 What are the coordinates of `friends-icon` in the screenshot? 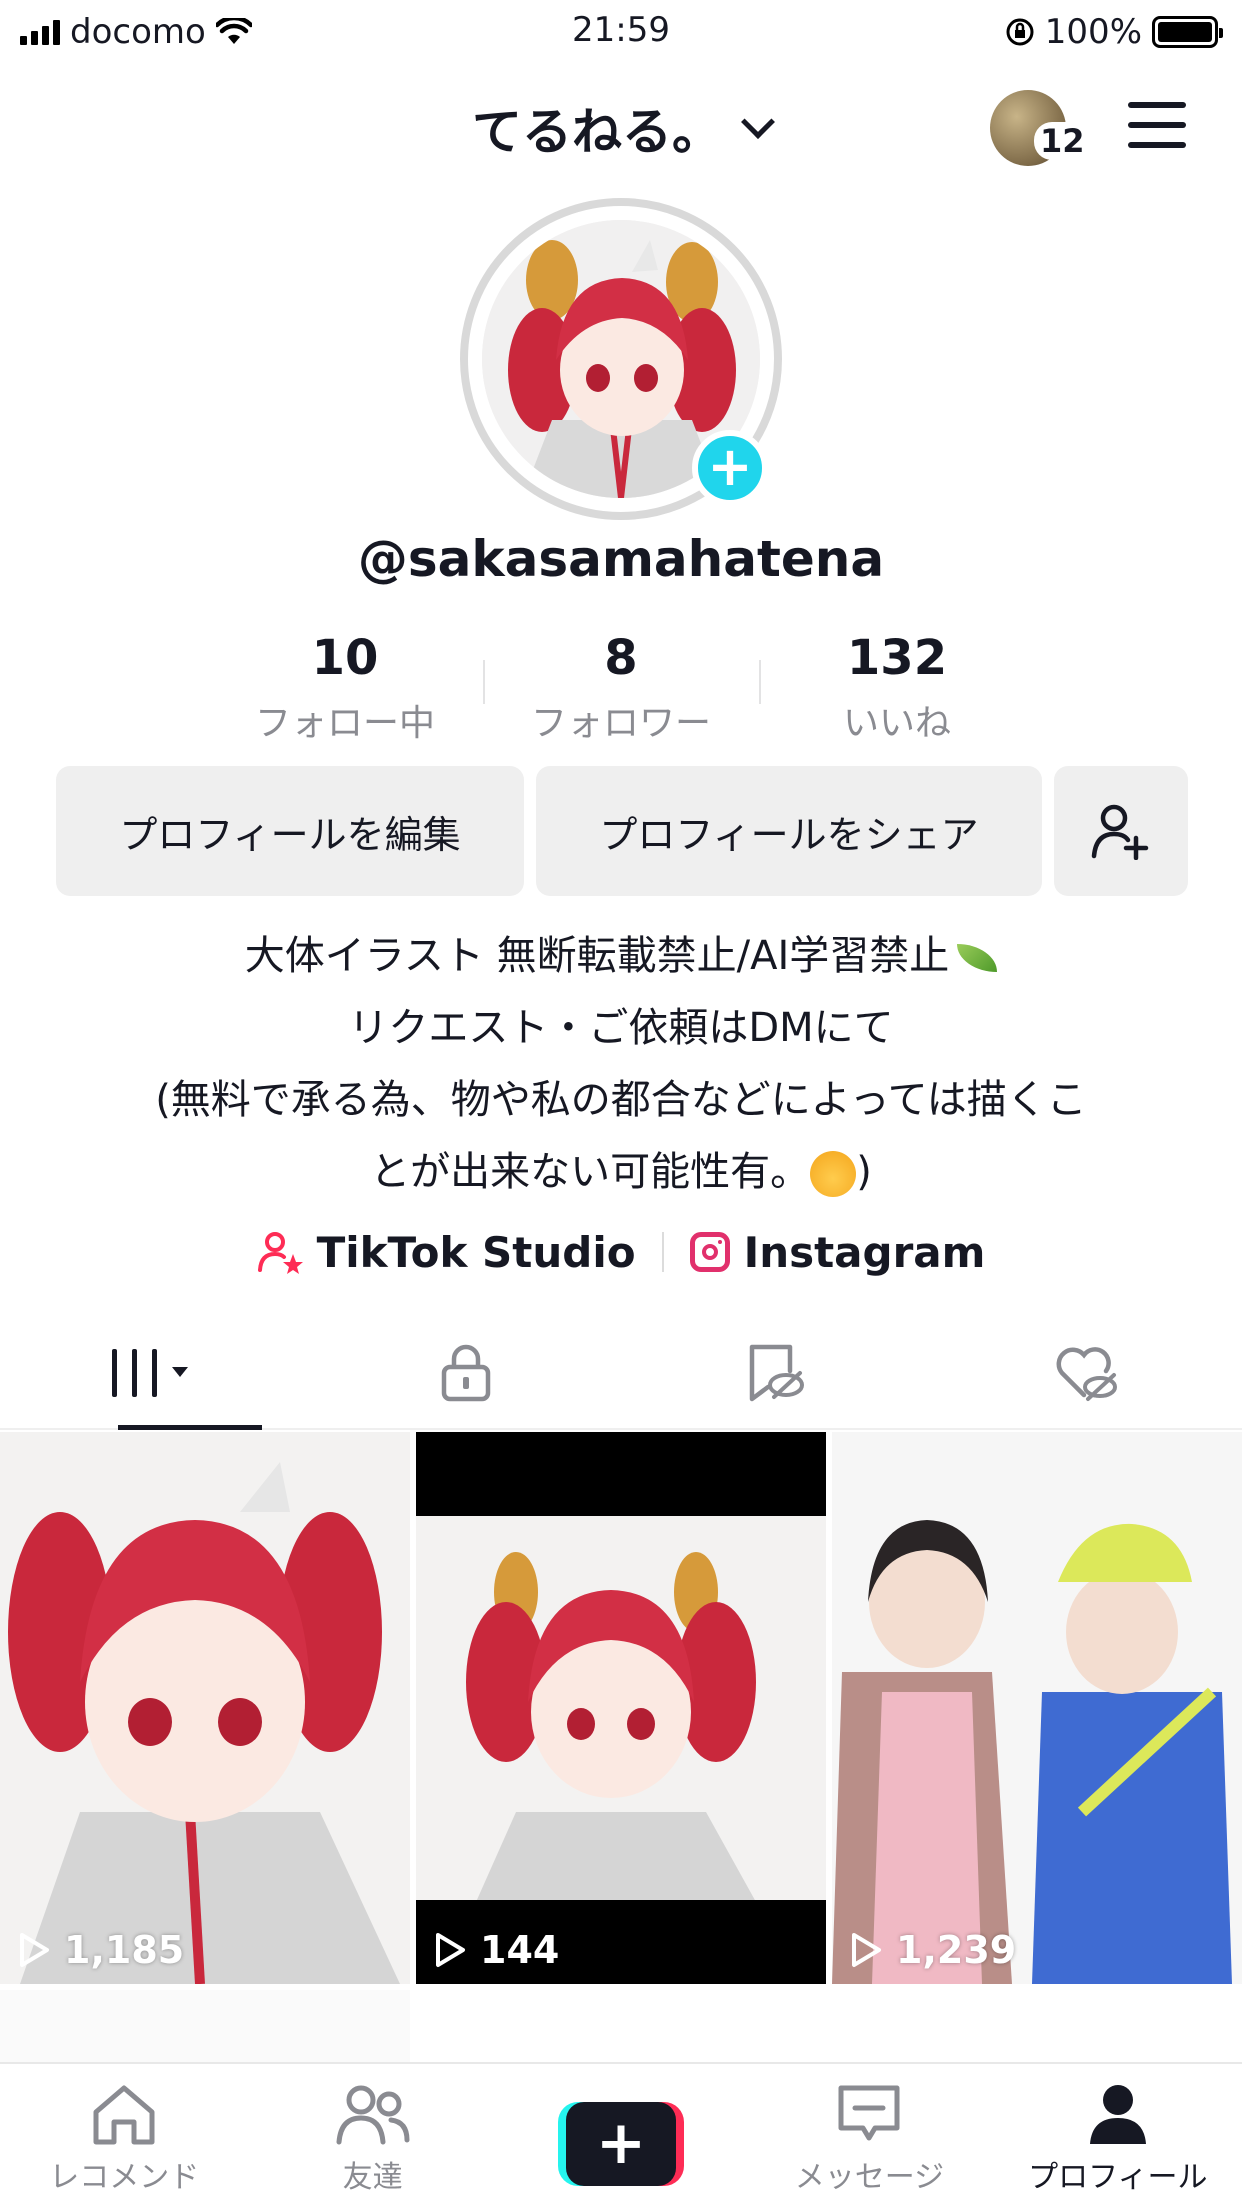 It's located at (373, 2115).